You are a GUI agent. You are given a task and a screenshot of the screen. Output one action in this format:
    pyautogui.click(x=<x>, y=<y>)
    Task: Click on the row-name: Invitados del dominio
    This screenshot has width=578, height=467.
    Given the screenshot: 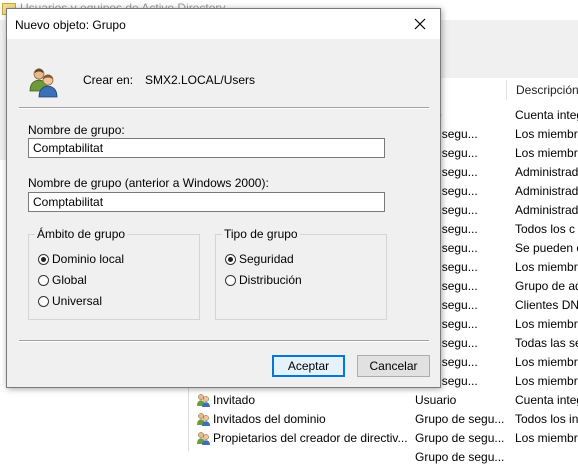 What is the action you would take?
    pyautogui.click(x=269, y=419)
    